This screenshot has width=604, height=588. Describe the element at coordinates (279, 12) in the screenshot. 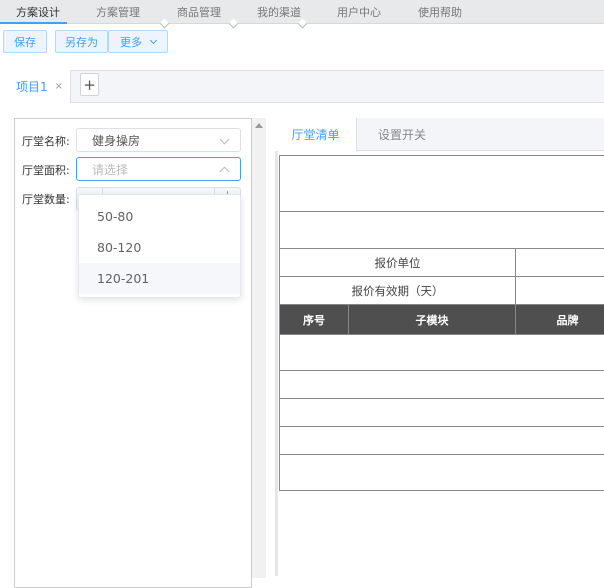

I see `nav-my-channels: 我的渠道` at that location.